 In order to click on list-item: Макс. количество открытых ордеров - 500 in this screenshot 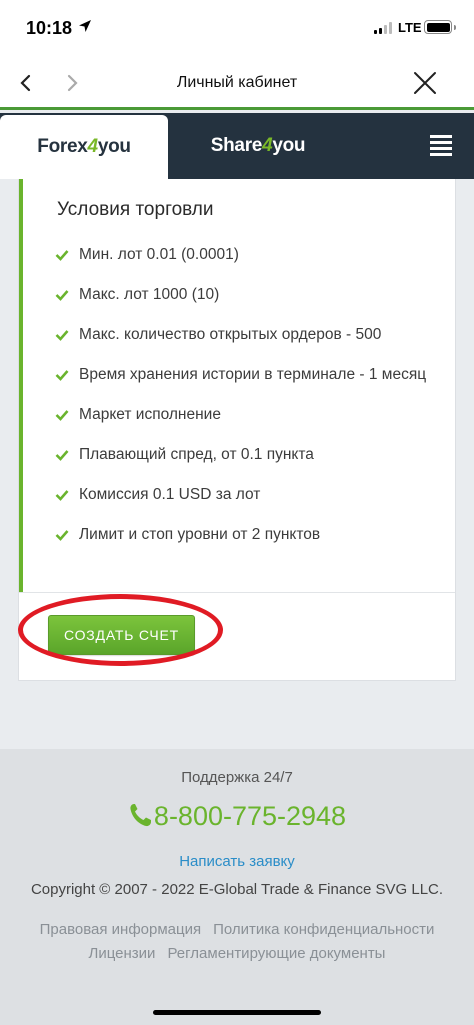, I will do `click(243, 334)`.